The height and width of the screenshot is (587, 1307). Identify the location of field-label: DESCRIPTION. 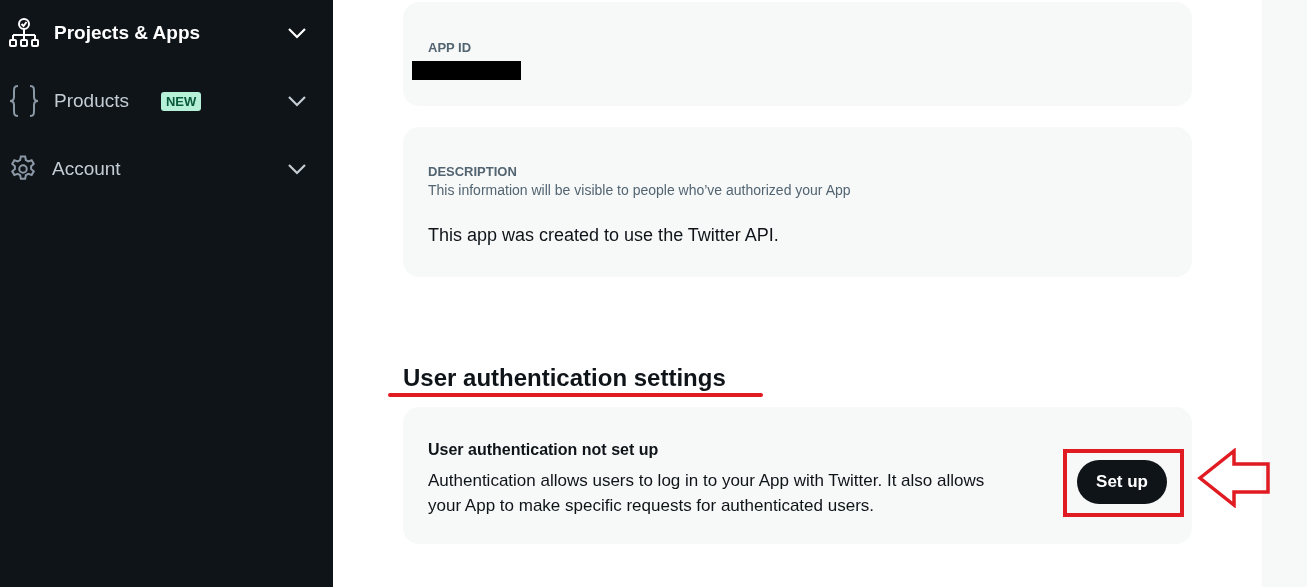
(473, 171).